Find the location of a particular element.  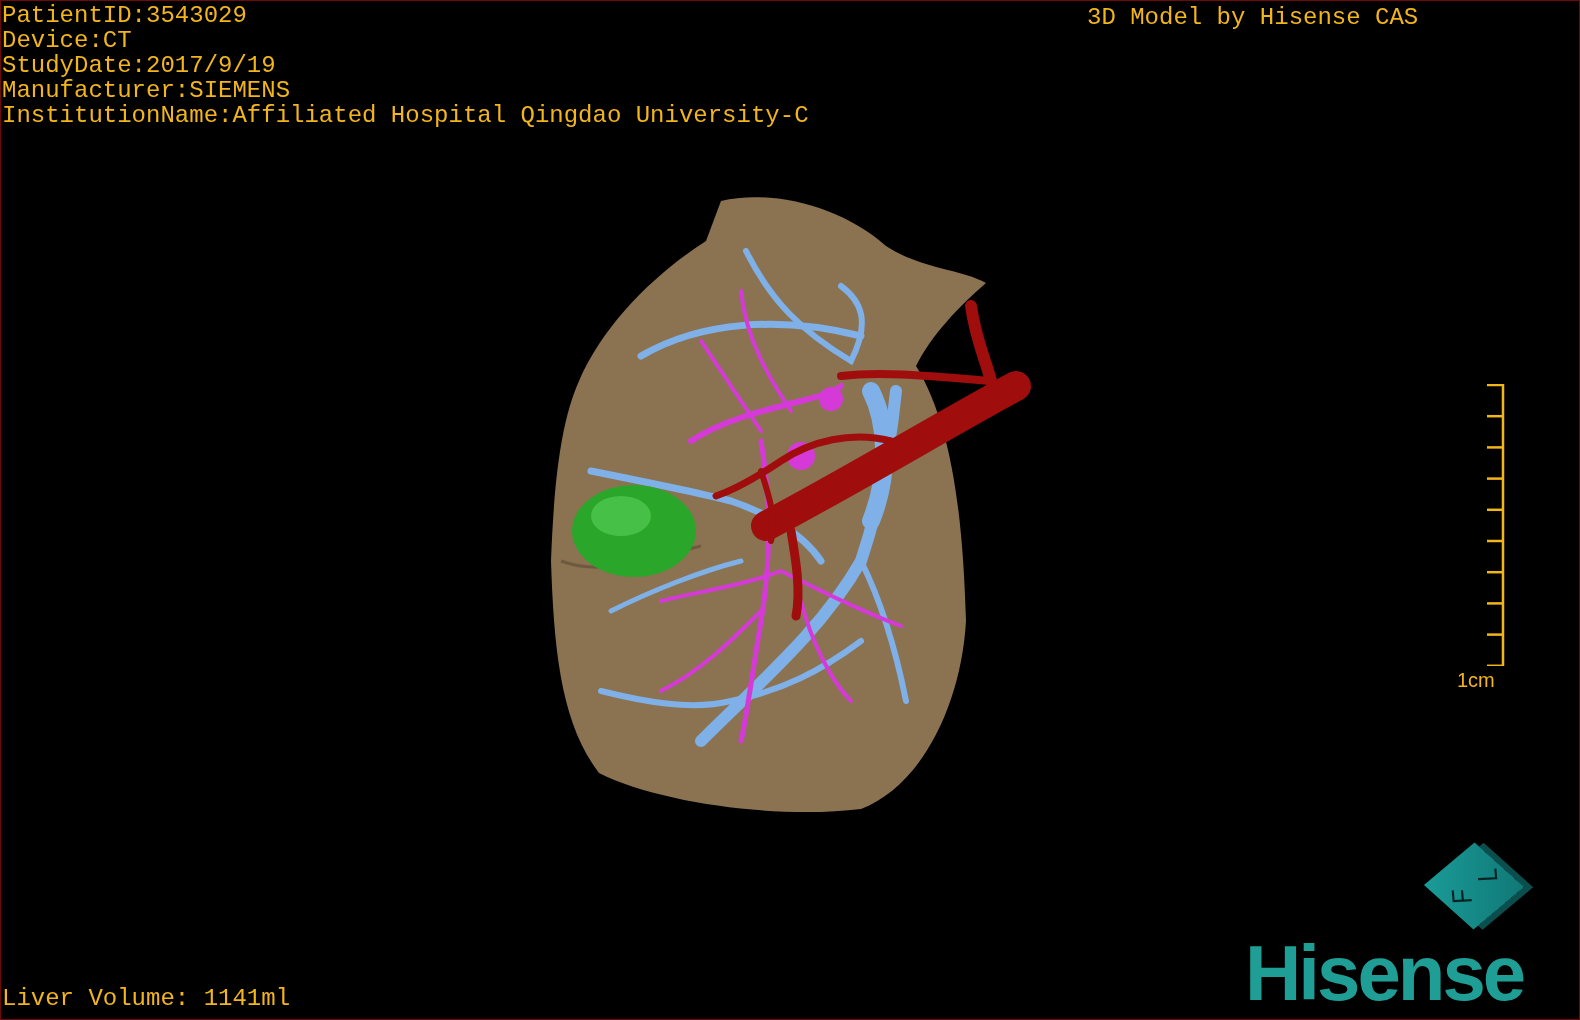

info-text: Manufacturer:SIEMENS is located at coordinates (147, 90).